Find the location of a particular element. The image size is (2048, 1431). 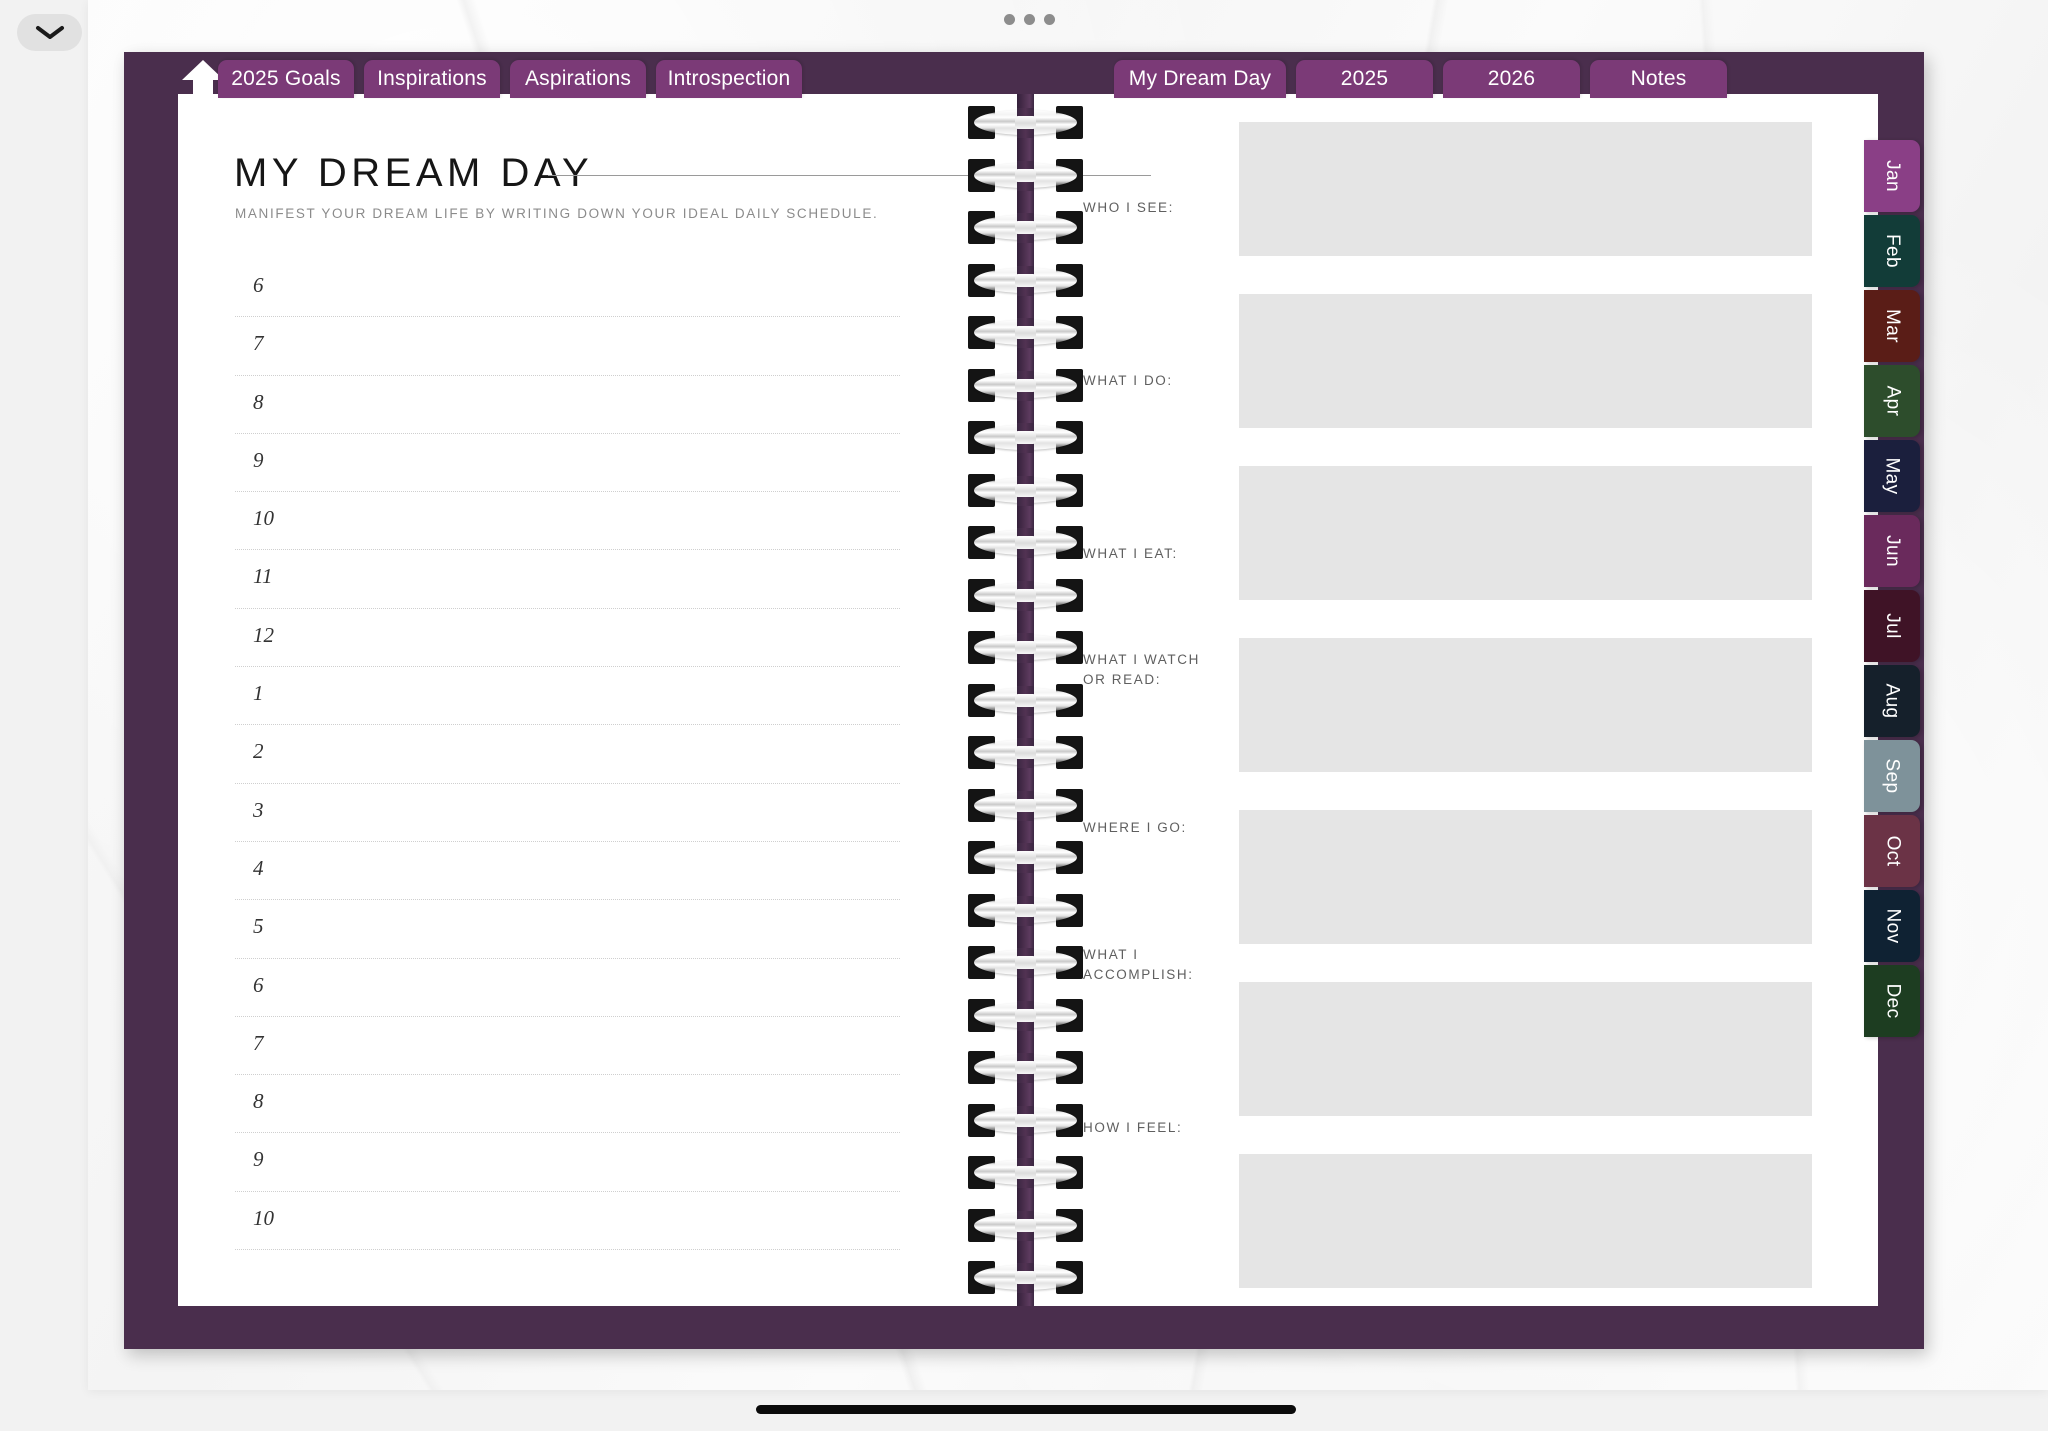

month-tab-sep: Sep is located at coordinates (1892, 776).